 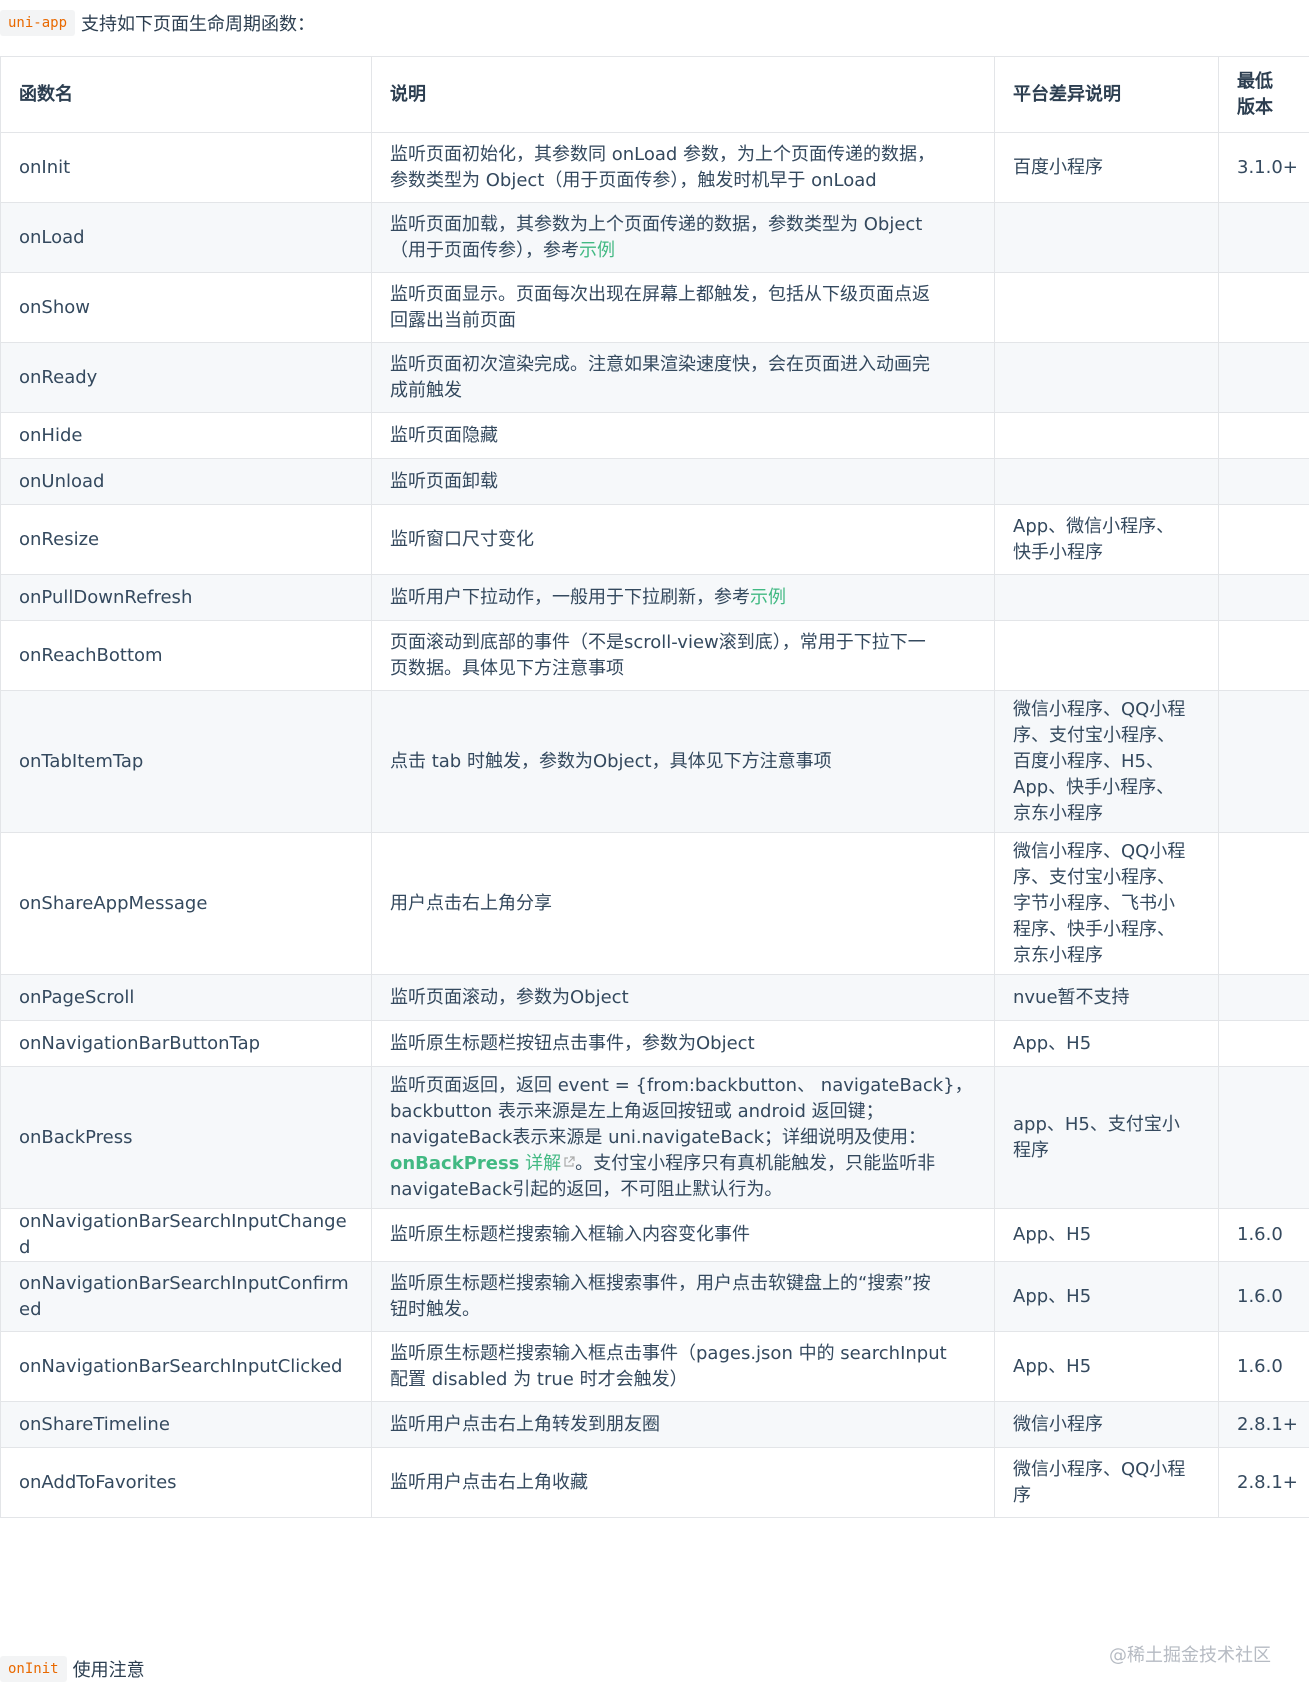 What do you see at coordinates (186, 1296) in the screenshot?
I see `row-name: onNavigationBarSearchInputConfirmed` at bounding box center [186, 1296].